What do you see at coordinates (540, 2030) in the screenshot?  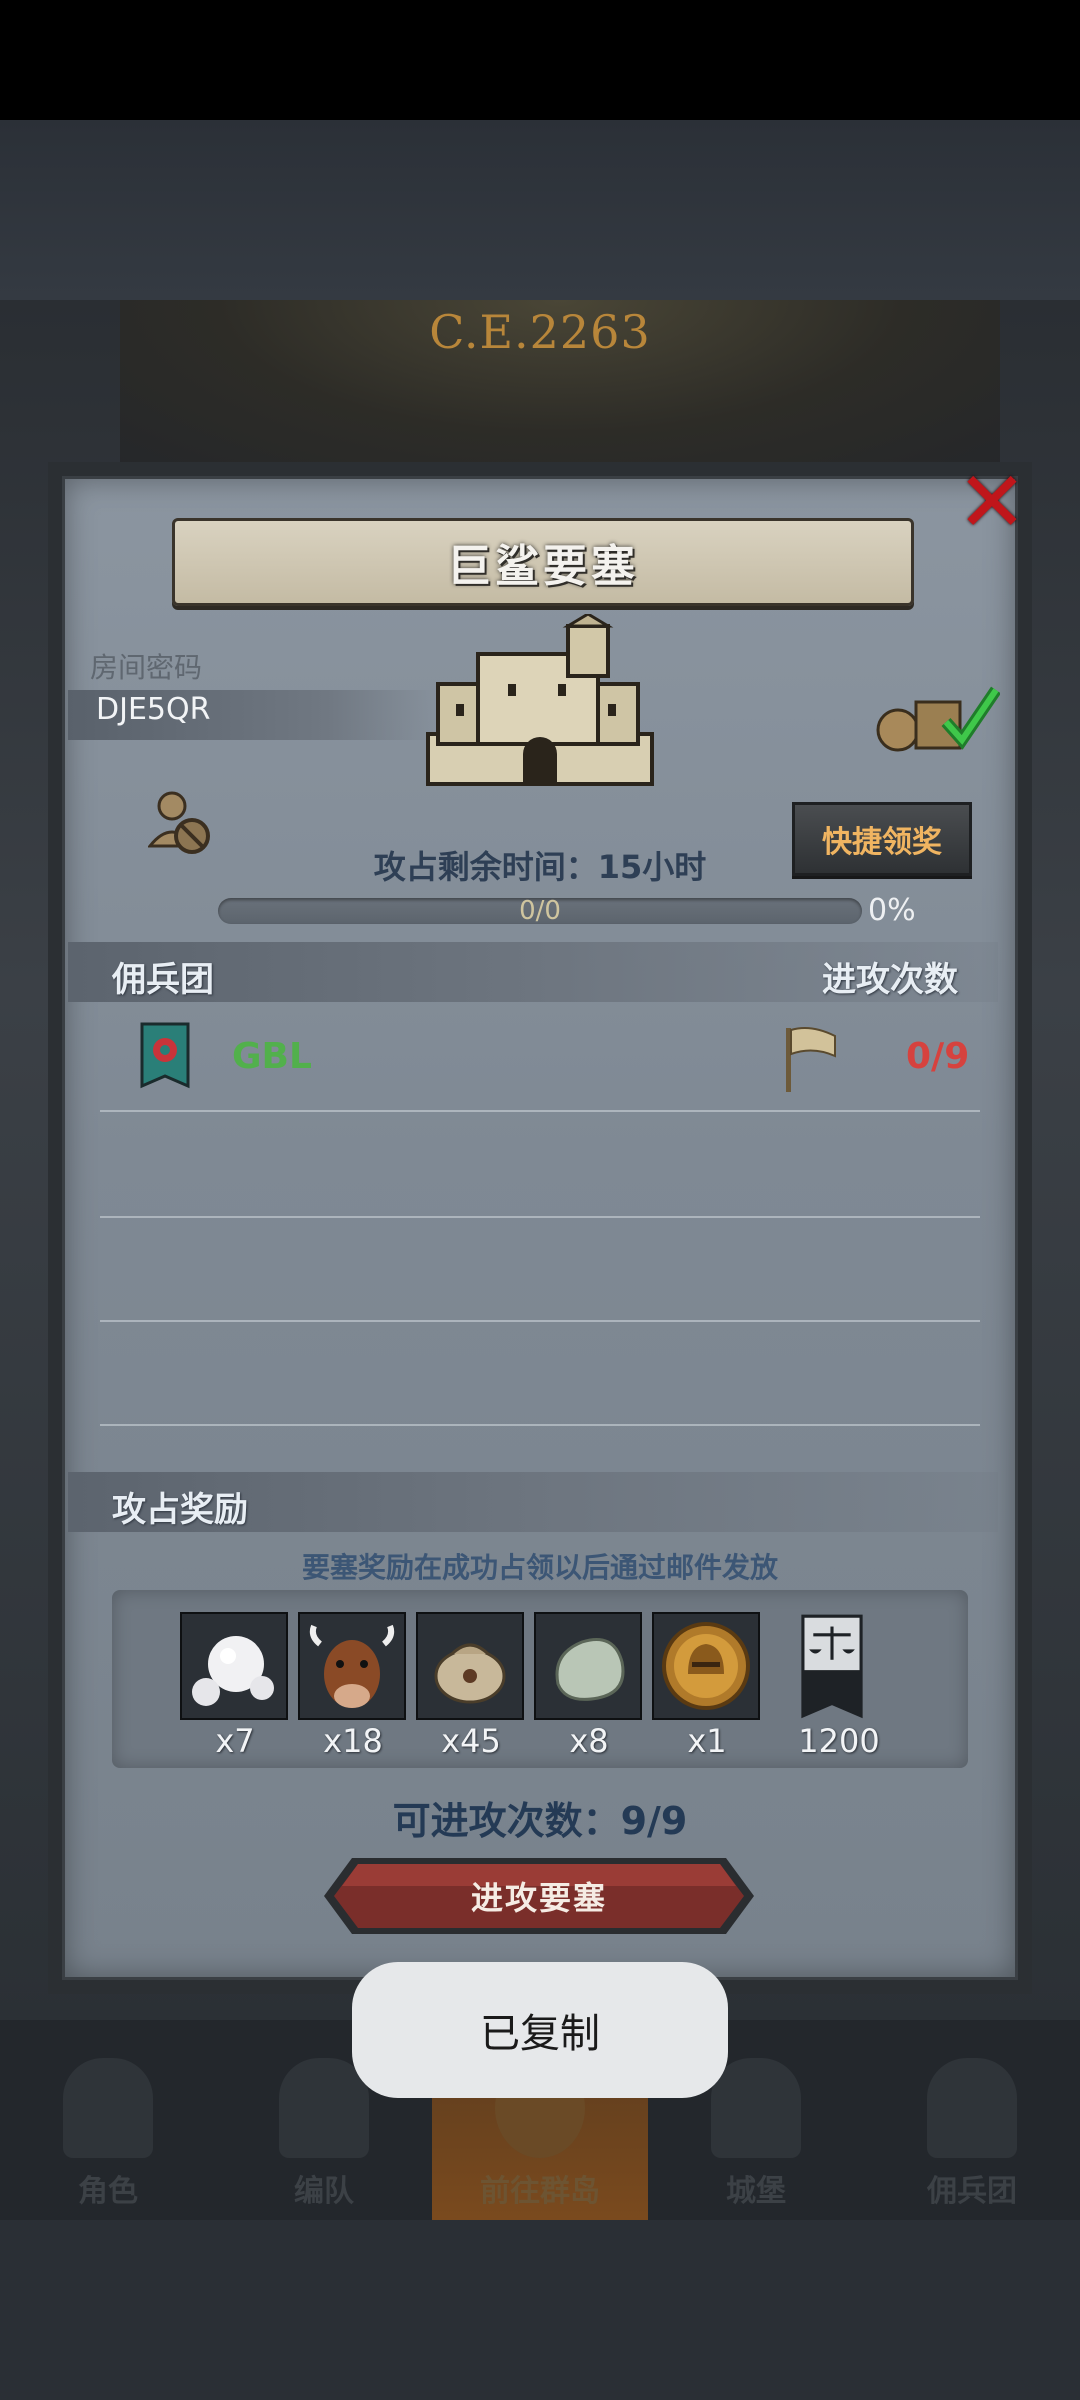 I see `copied-toast: 已复制` at bounding box center [540, 2030].